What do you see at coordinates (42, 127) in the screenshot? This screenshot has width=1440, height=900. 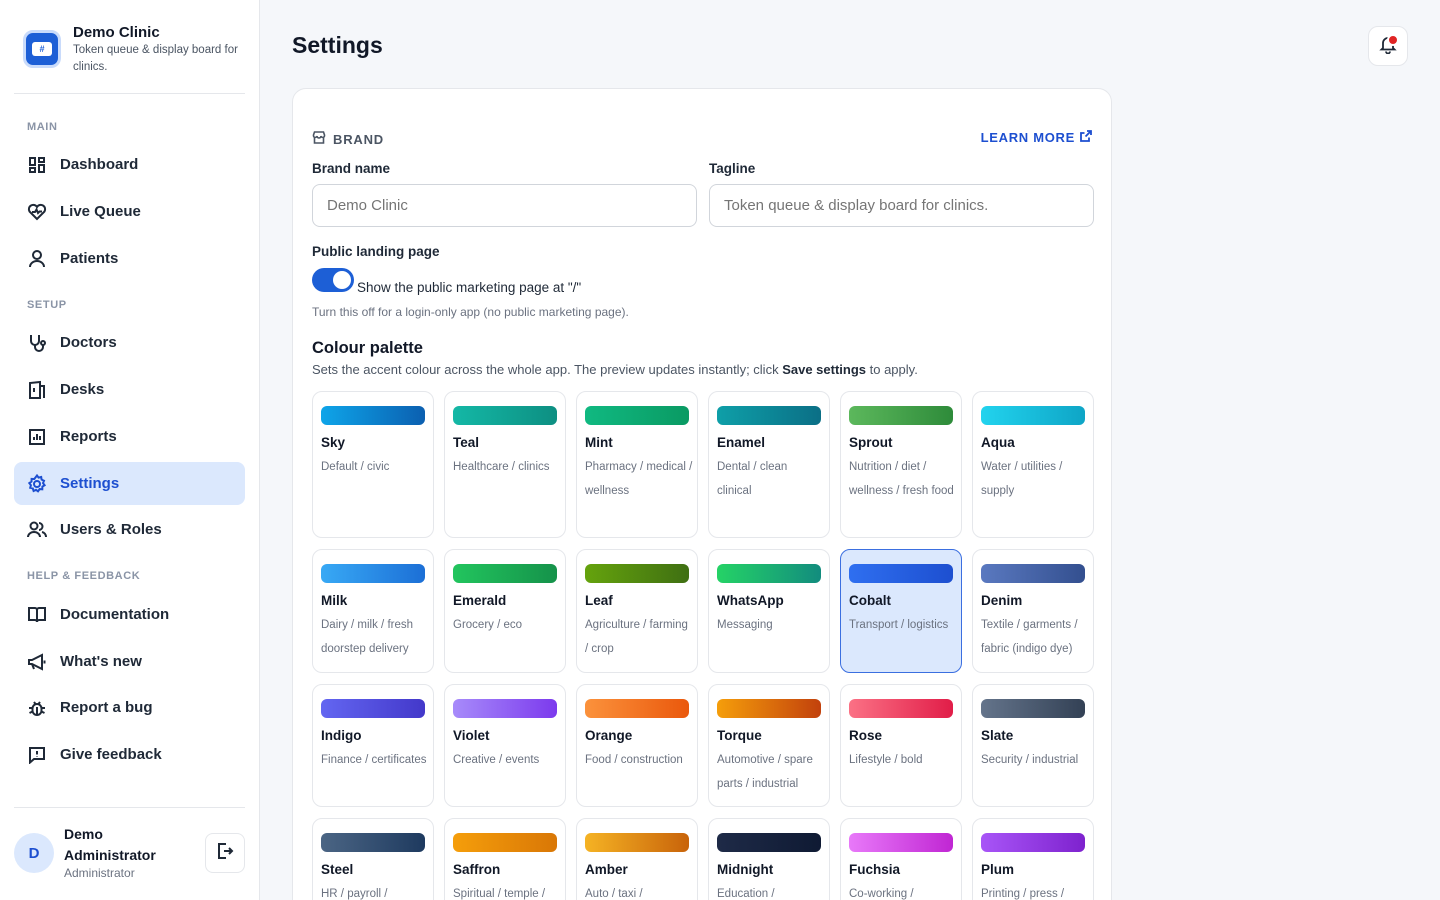 I see `nav-section-main: MAIN` at bounding box center [42, 127].